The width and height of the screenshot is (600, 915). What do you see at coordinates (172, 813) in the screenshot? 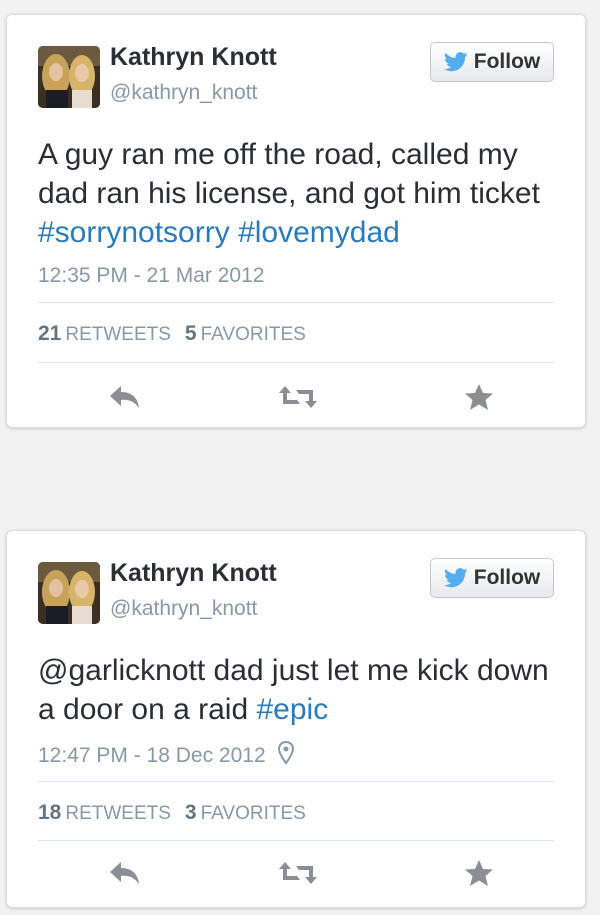
I see `tweet-stats: 18 RETWEETS 3 FAVORITES` at bounding box center [172, 813].